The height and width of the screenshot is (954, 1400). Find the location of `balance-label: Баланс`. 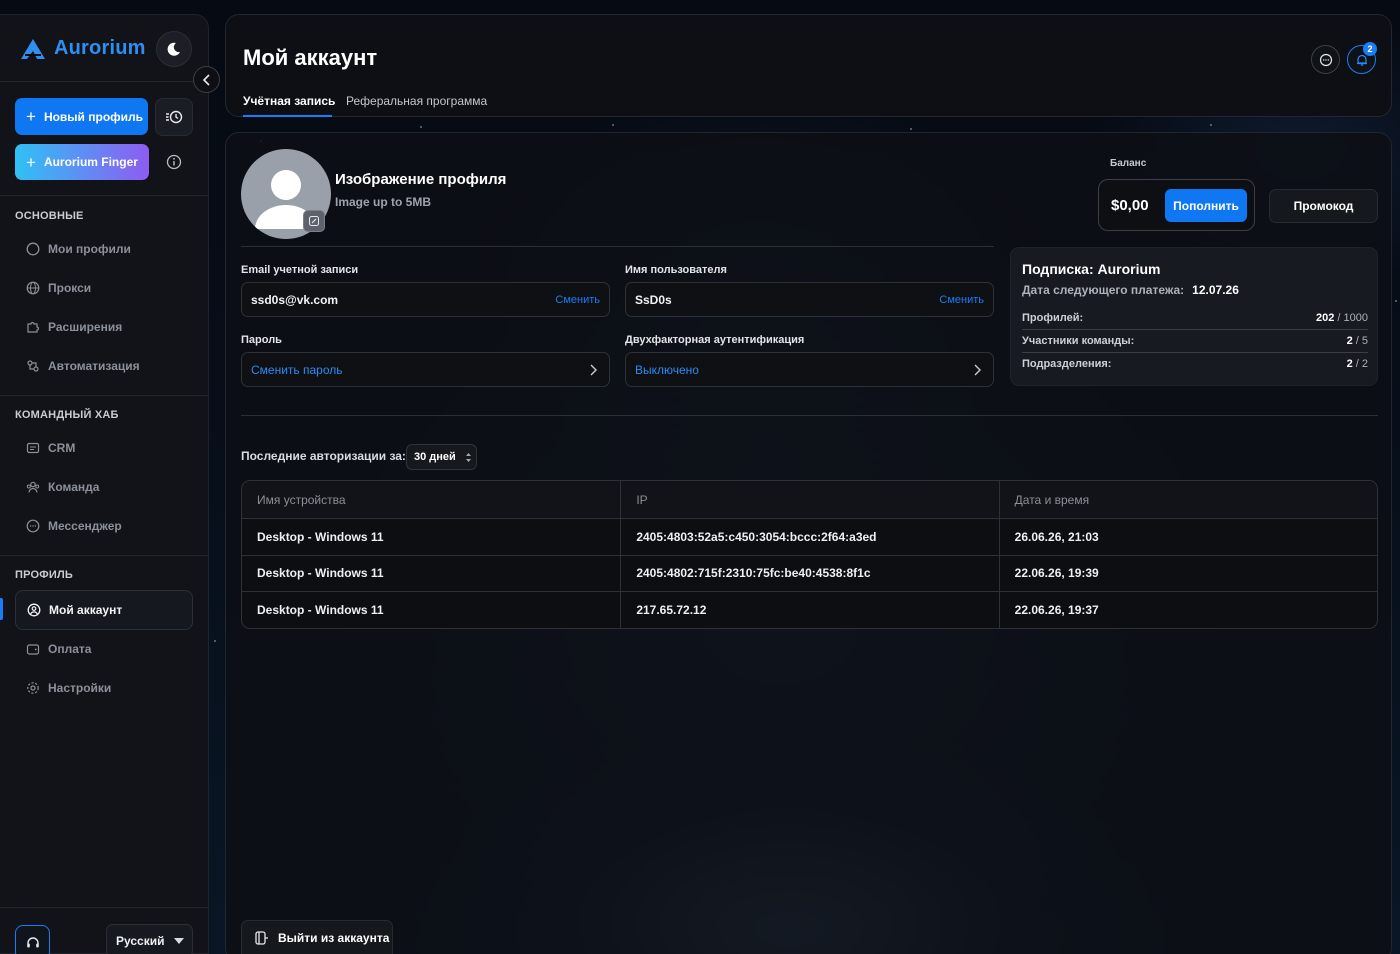

balance-label: Баланс is located at coordinates (1128, 163).